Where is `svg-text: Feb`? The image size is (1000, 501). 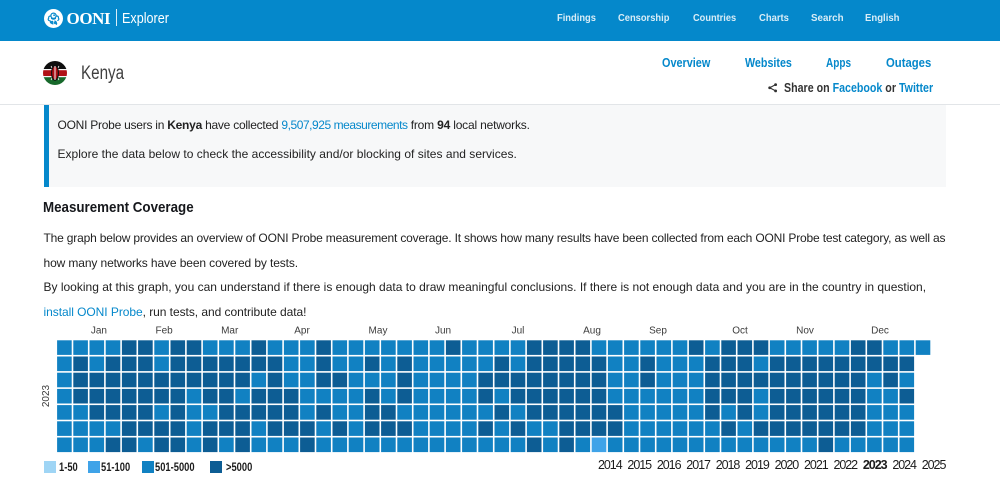 svg-text: Feb is located at coordinates (164, 331).